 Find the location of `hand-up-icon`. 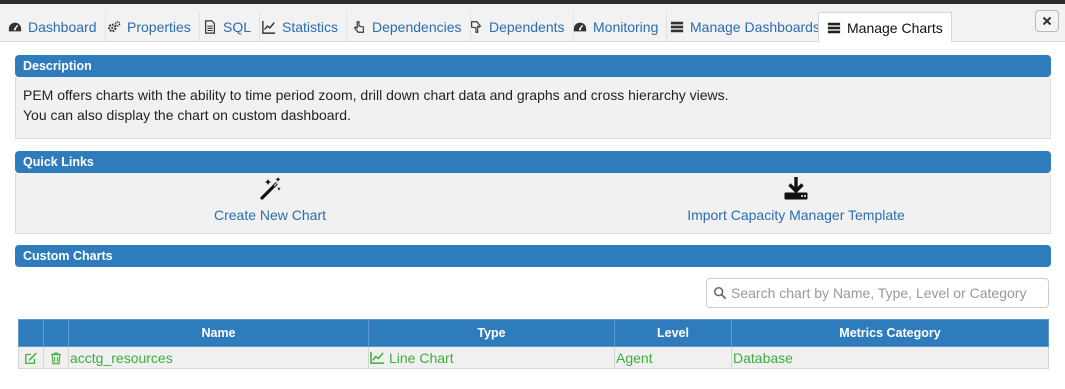

hand-up-icon is located at coordinates (476, 27).